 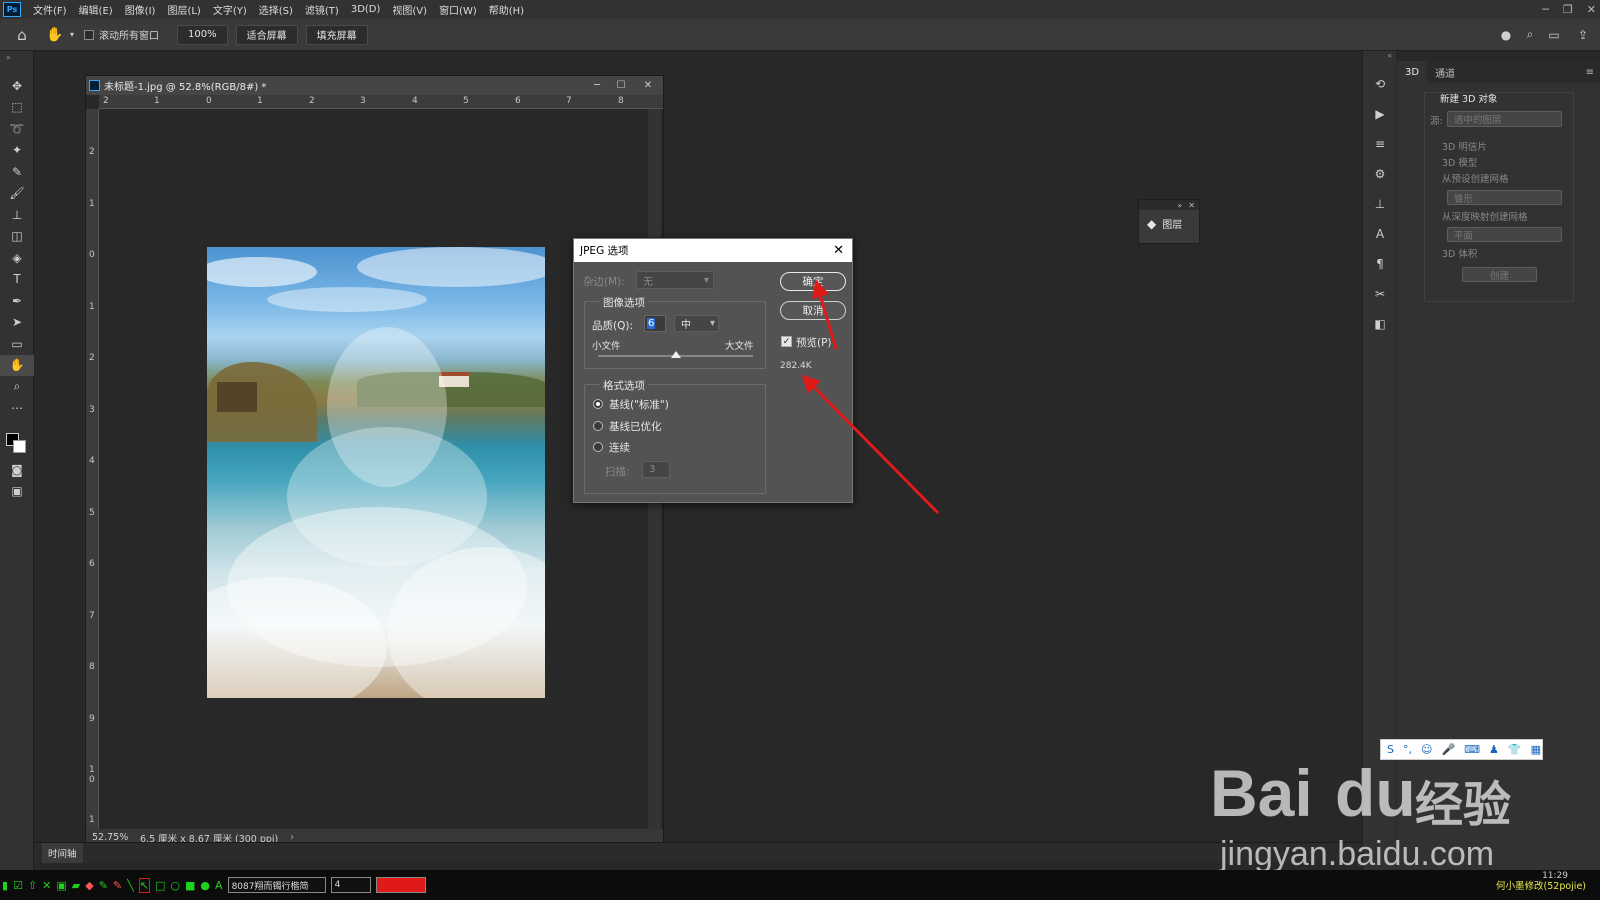 I want to click on tb-fillrect-icon: ■, so click(x=190, y=885).